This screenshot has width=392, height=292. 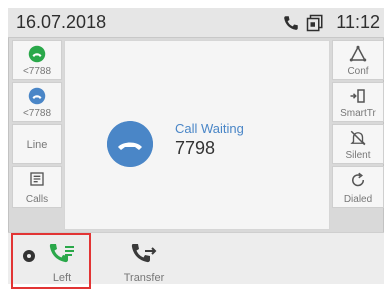 I want to click on smart-transfer-key: SmartTr, so click(x=358, y=102).